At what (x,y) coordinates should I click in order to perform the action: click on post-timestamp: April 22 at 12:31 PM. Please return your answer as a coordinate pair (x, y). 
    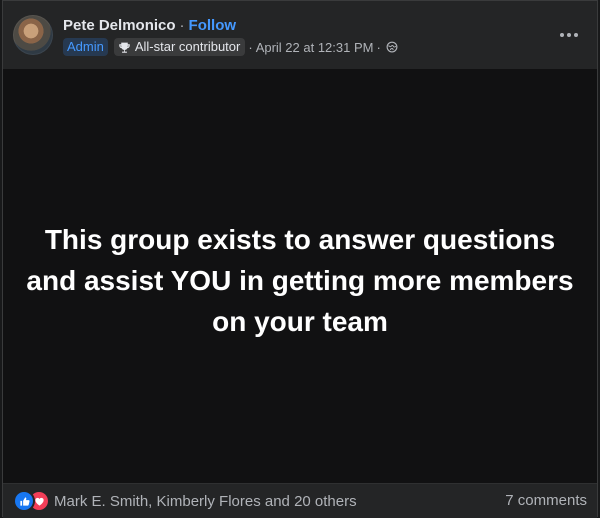
    Looking at the image, I should click on (315, 47).